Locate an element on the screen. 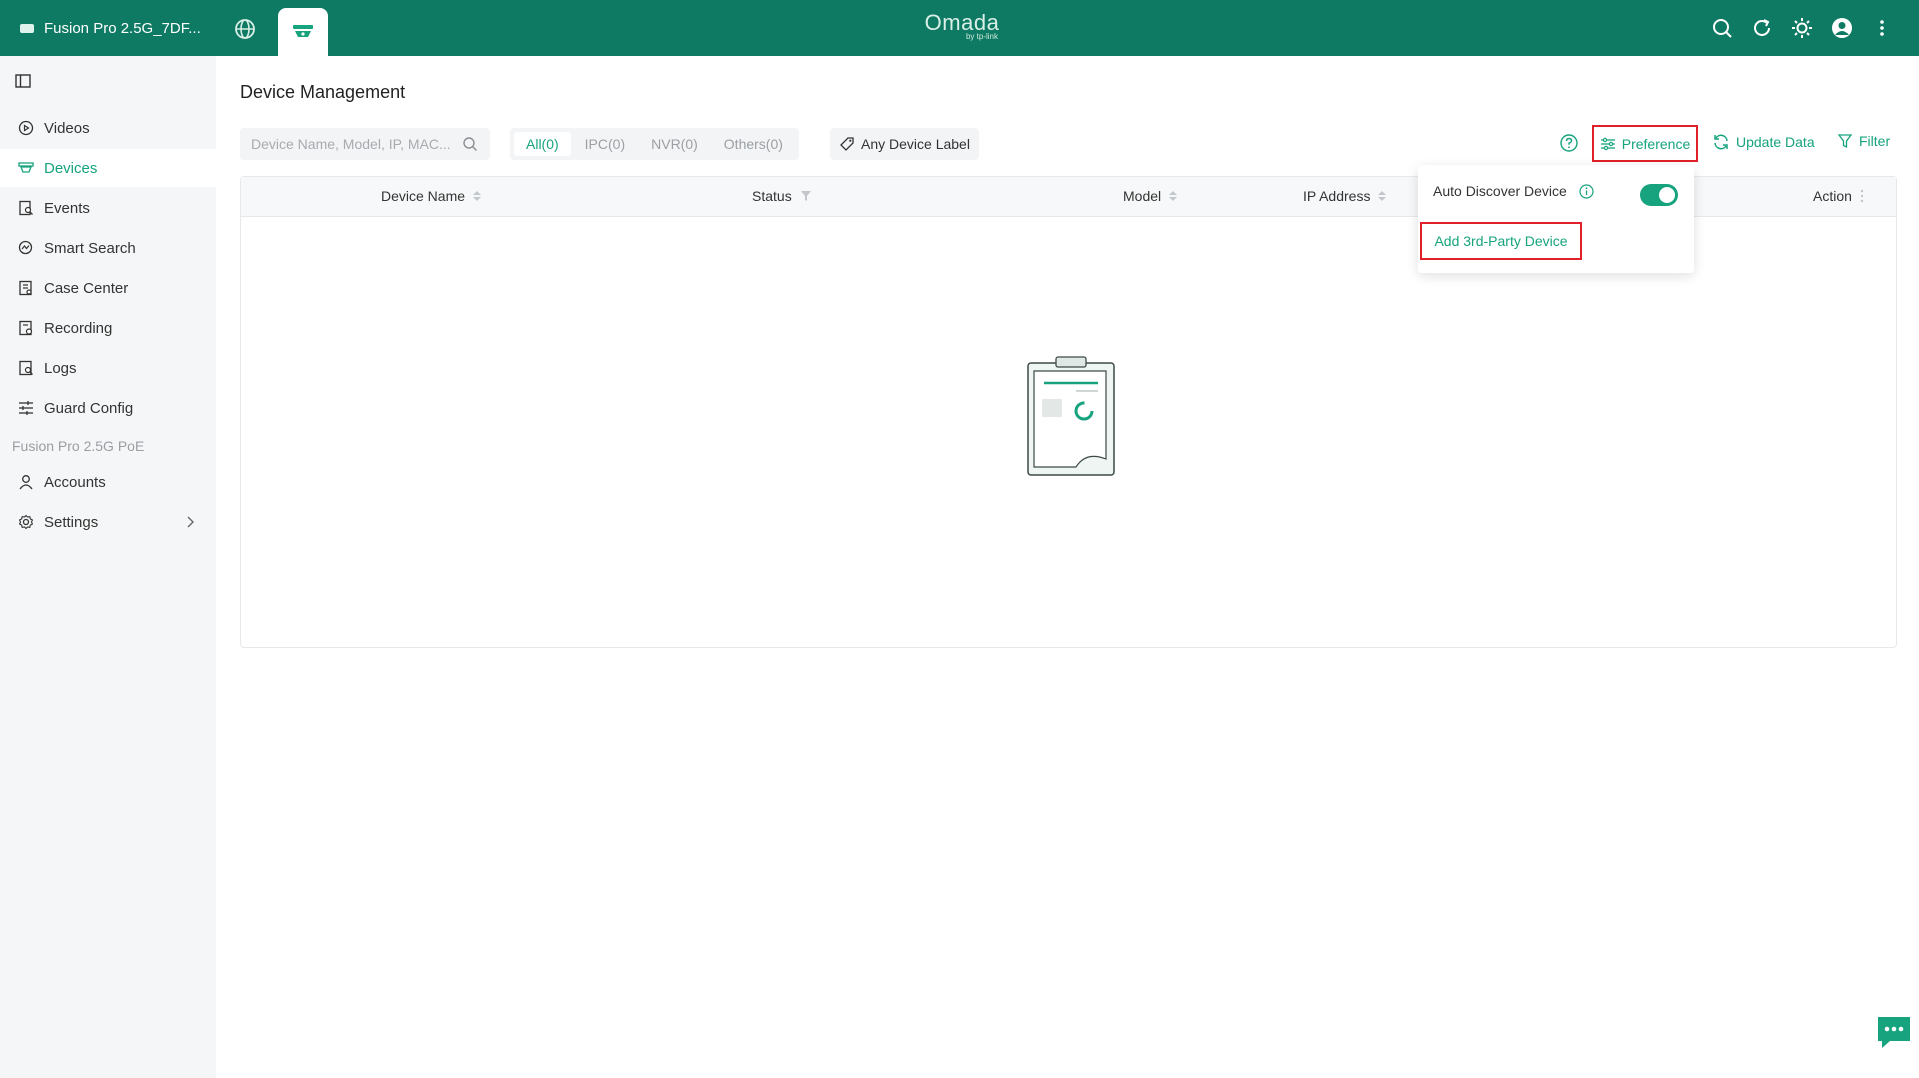 This screenshot has height=1078, width=1919. sidebar-item-guard-config: Guard Config is located at coordinates (108, 408).